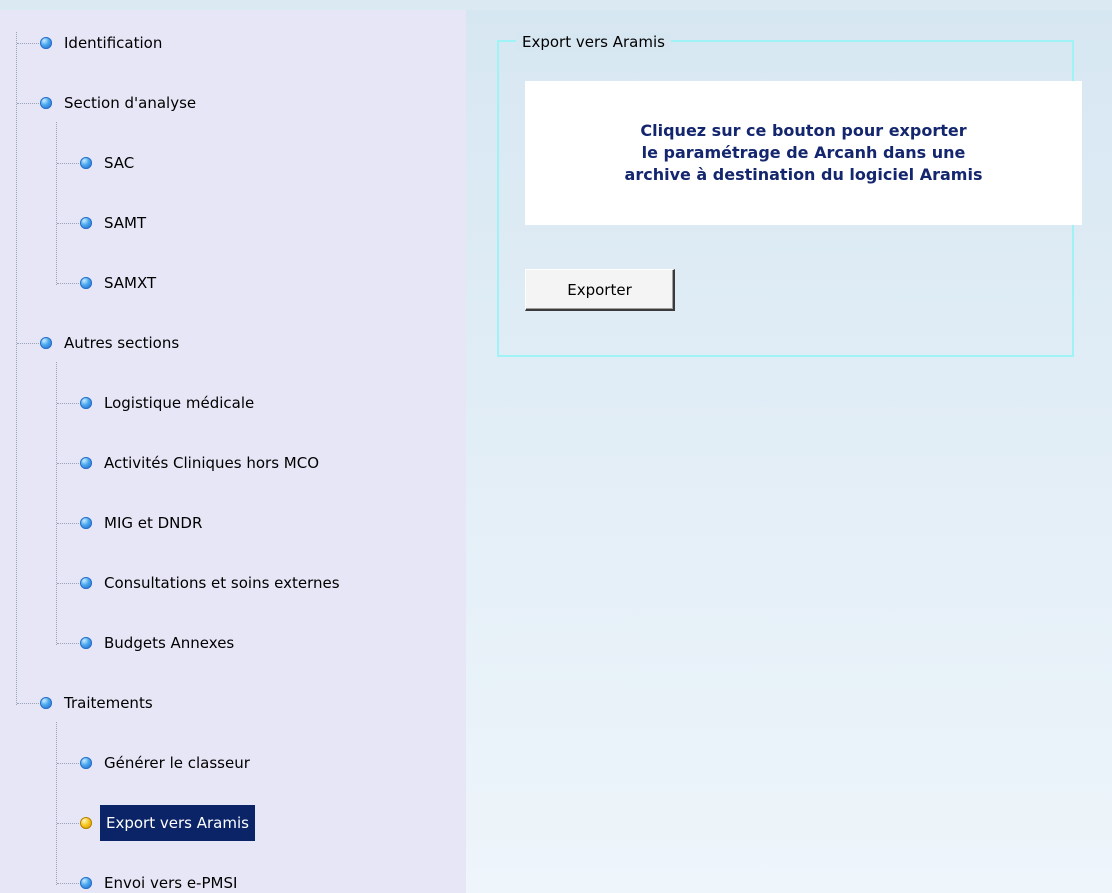  I want to click on tree-item-envoi-epmsi: Envoi vers e-PMSI, so click(160, 880).